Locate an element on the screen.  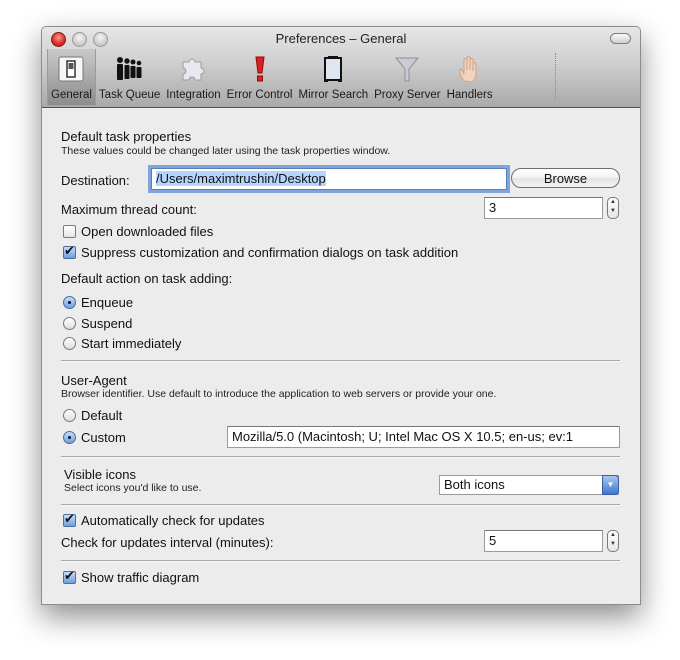
mirror-icon is located at coordinates (333, 69).